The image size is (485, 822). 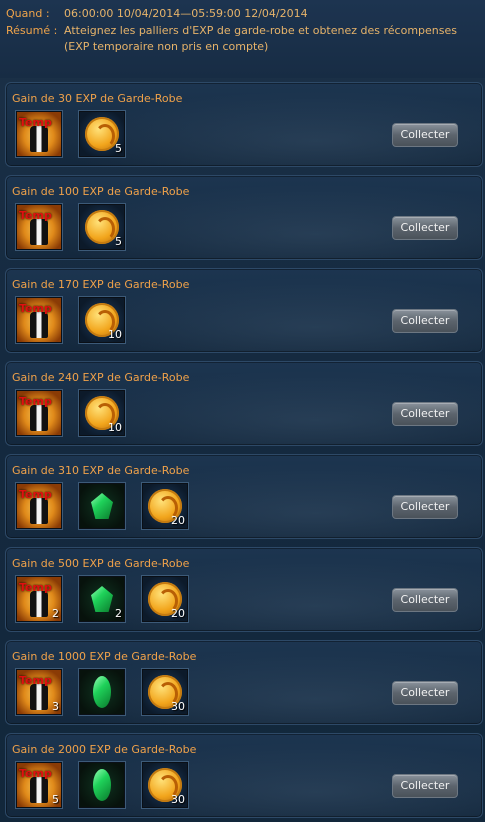 I want to click on reward-title: Gain de 30 EXP de Garde-Robe, so click(x=97, y=98).